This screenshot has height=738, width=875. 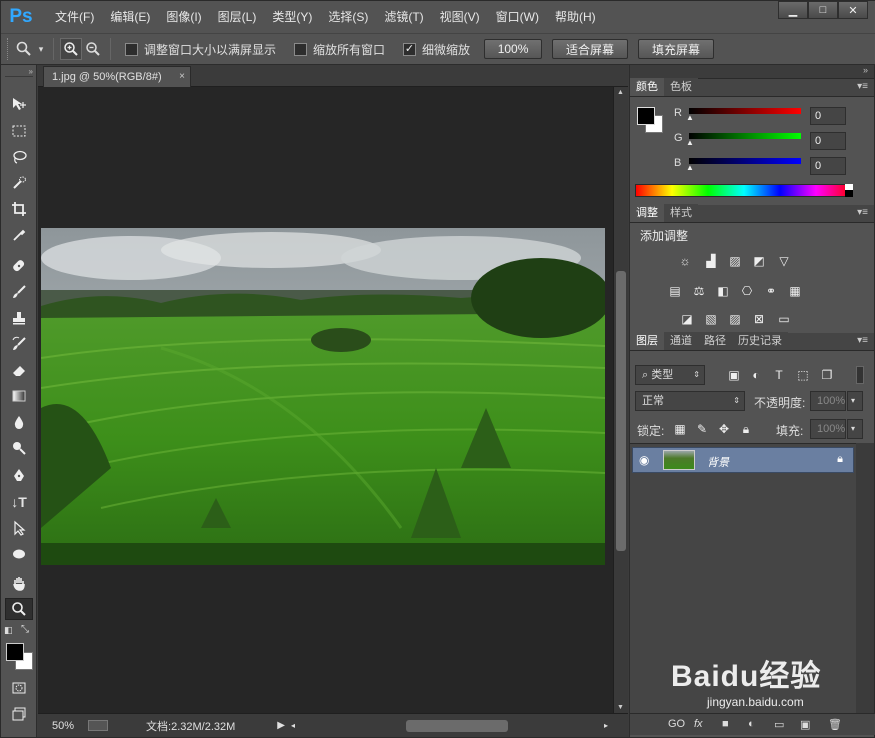 I want to click on tab-paths: 路径, so click(x=715, y=341).